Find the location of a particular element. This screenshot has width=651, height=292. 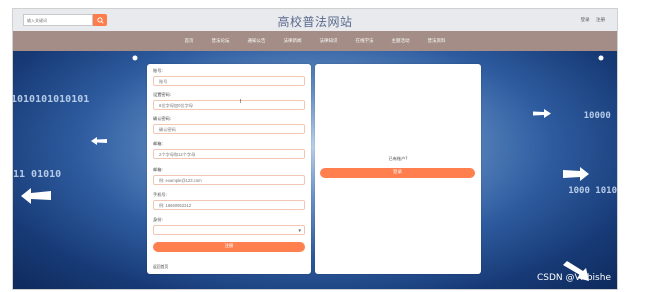

user-links: 登录 注册 is located at coordinates (590, 20).